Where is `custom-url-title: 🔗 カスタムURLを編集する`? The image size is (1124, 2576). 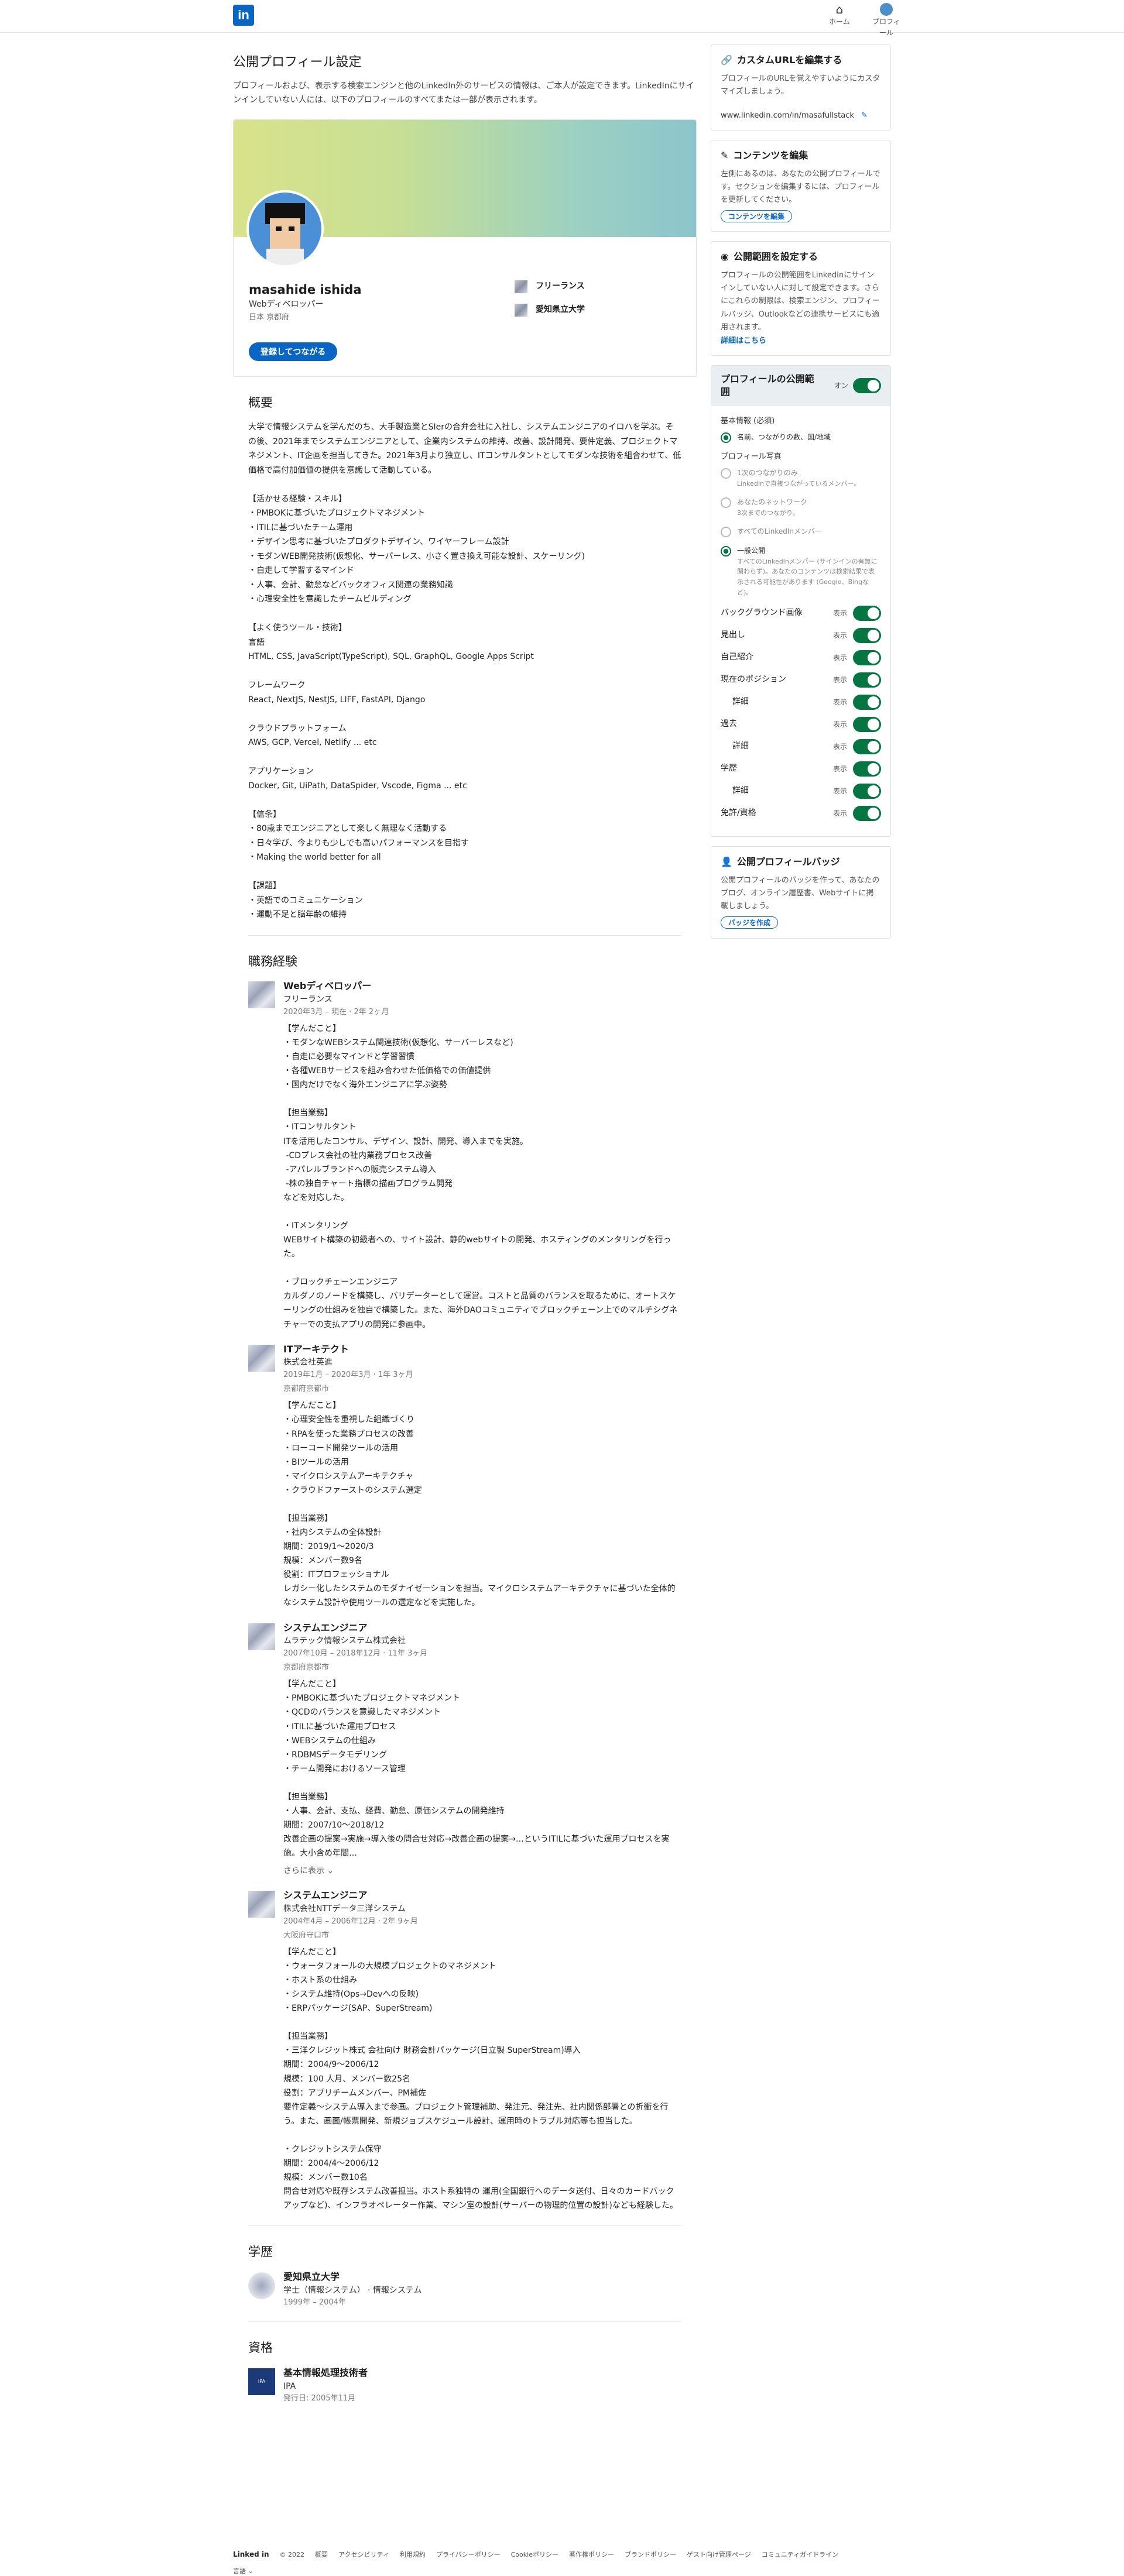
custom-url-title: 🔗 カスタムURLを編集する is located at coordinates (801, 61).